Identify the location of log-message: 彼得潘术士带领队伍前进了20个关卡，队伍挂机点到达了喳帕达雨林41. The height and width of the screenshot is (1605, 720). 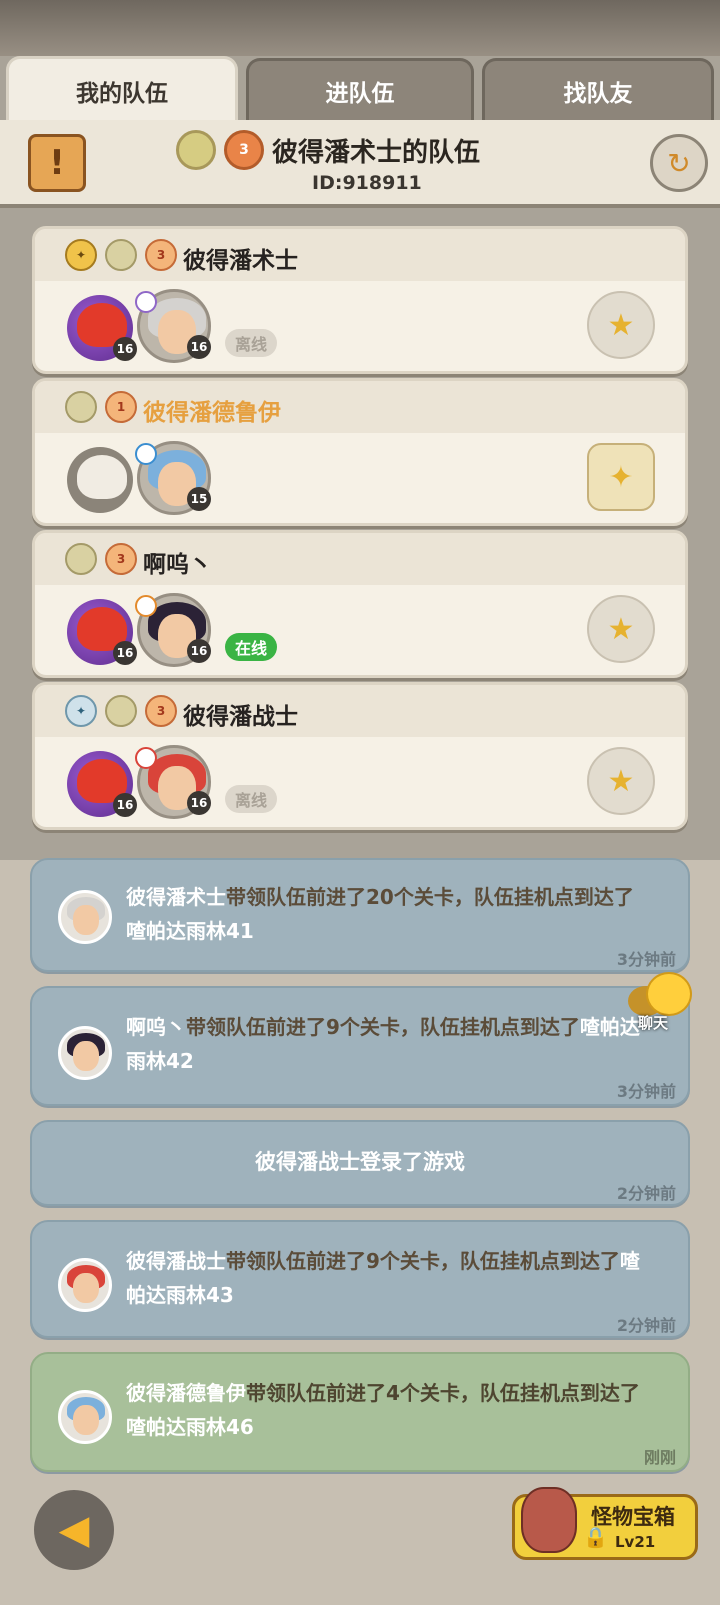
(380, 914).